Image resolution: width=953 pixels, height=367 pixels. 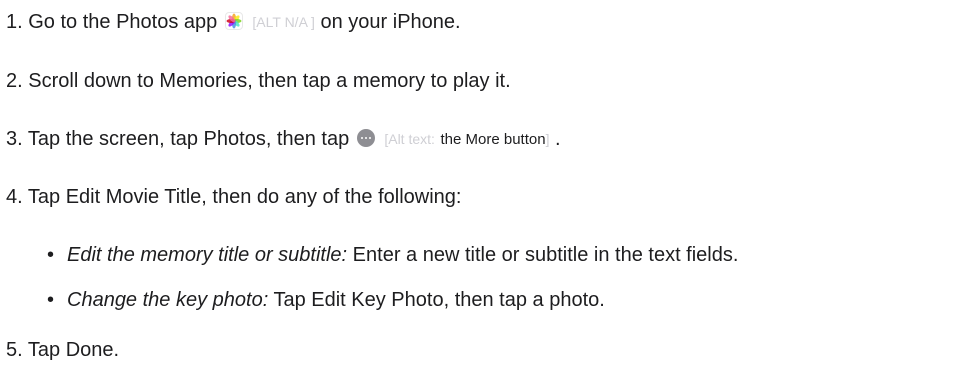 What do you see at coordinates (123, 22) in the screenshot?
I see `step-text: Go to the Photos app` at bounding box center [123, 22].